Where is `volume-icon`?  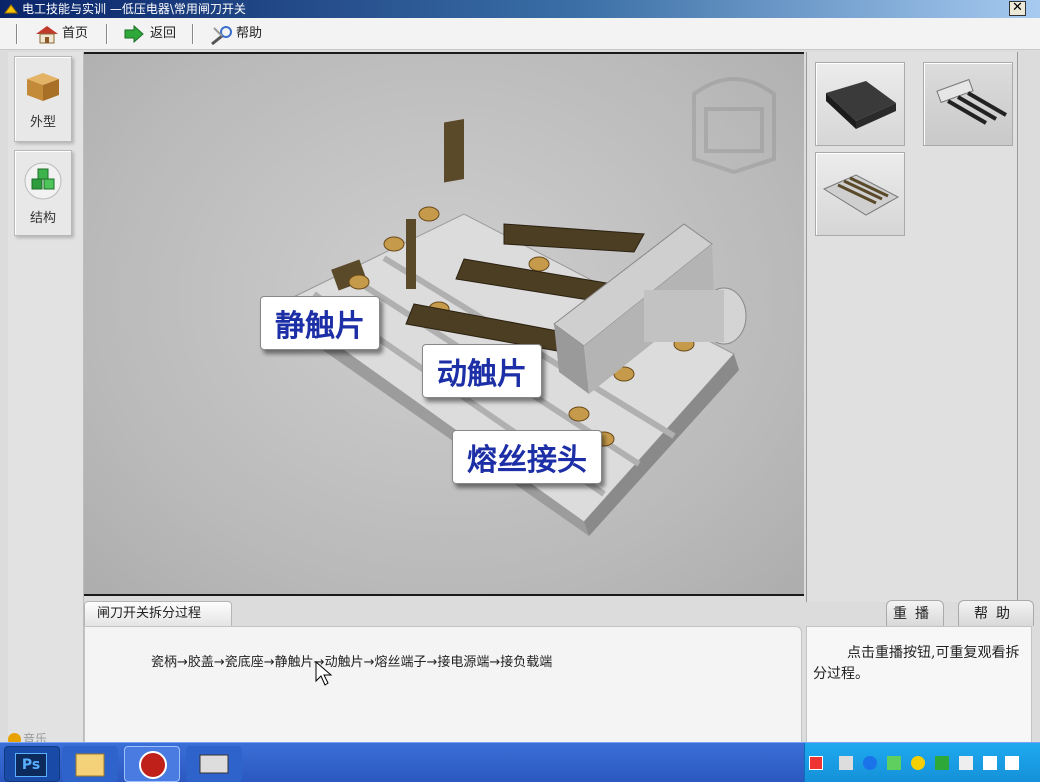
volume-icon is located at coordinates (1012, 763).